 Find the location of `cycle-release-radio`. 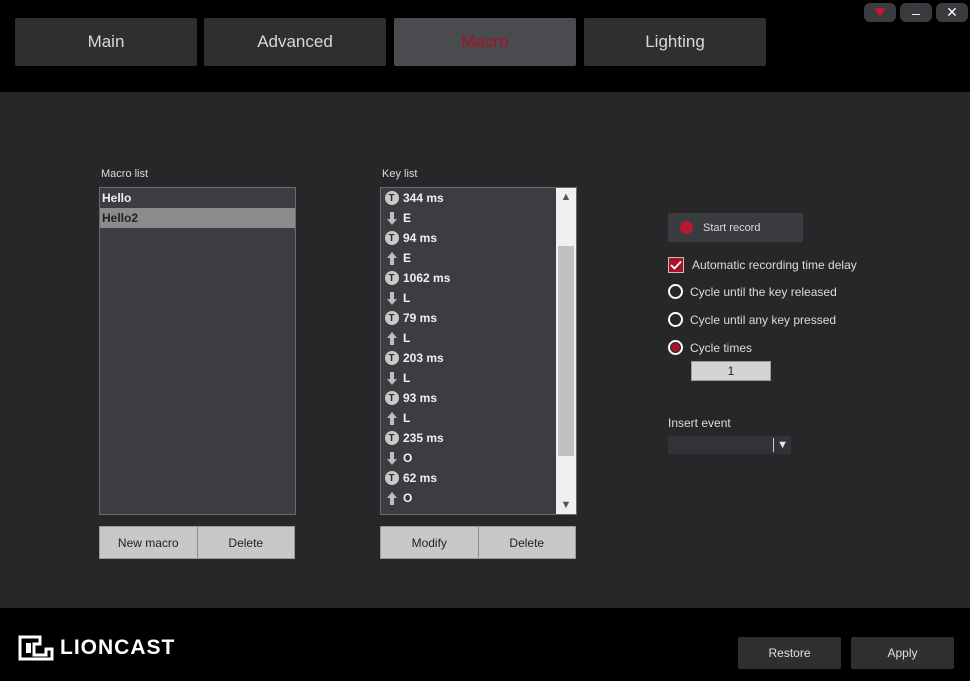

cycle-release-radio is located at coordinates (675, 291).